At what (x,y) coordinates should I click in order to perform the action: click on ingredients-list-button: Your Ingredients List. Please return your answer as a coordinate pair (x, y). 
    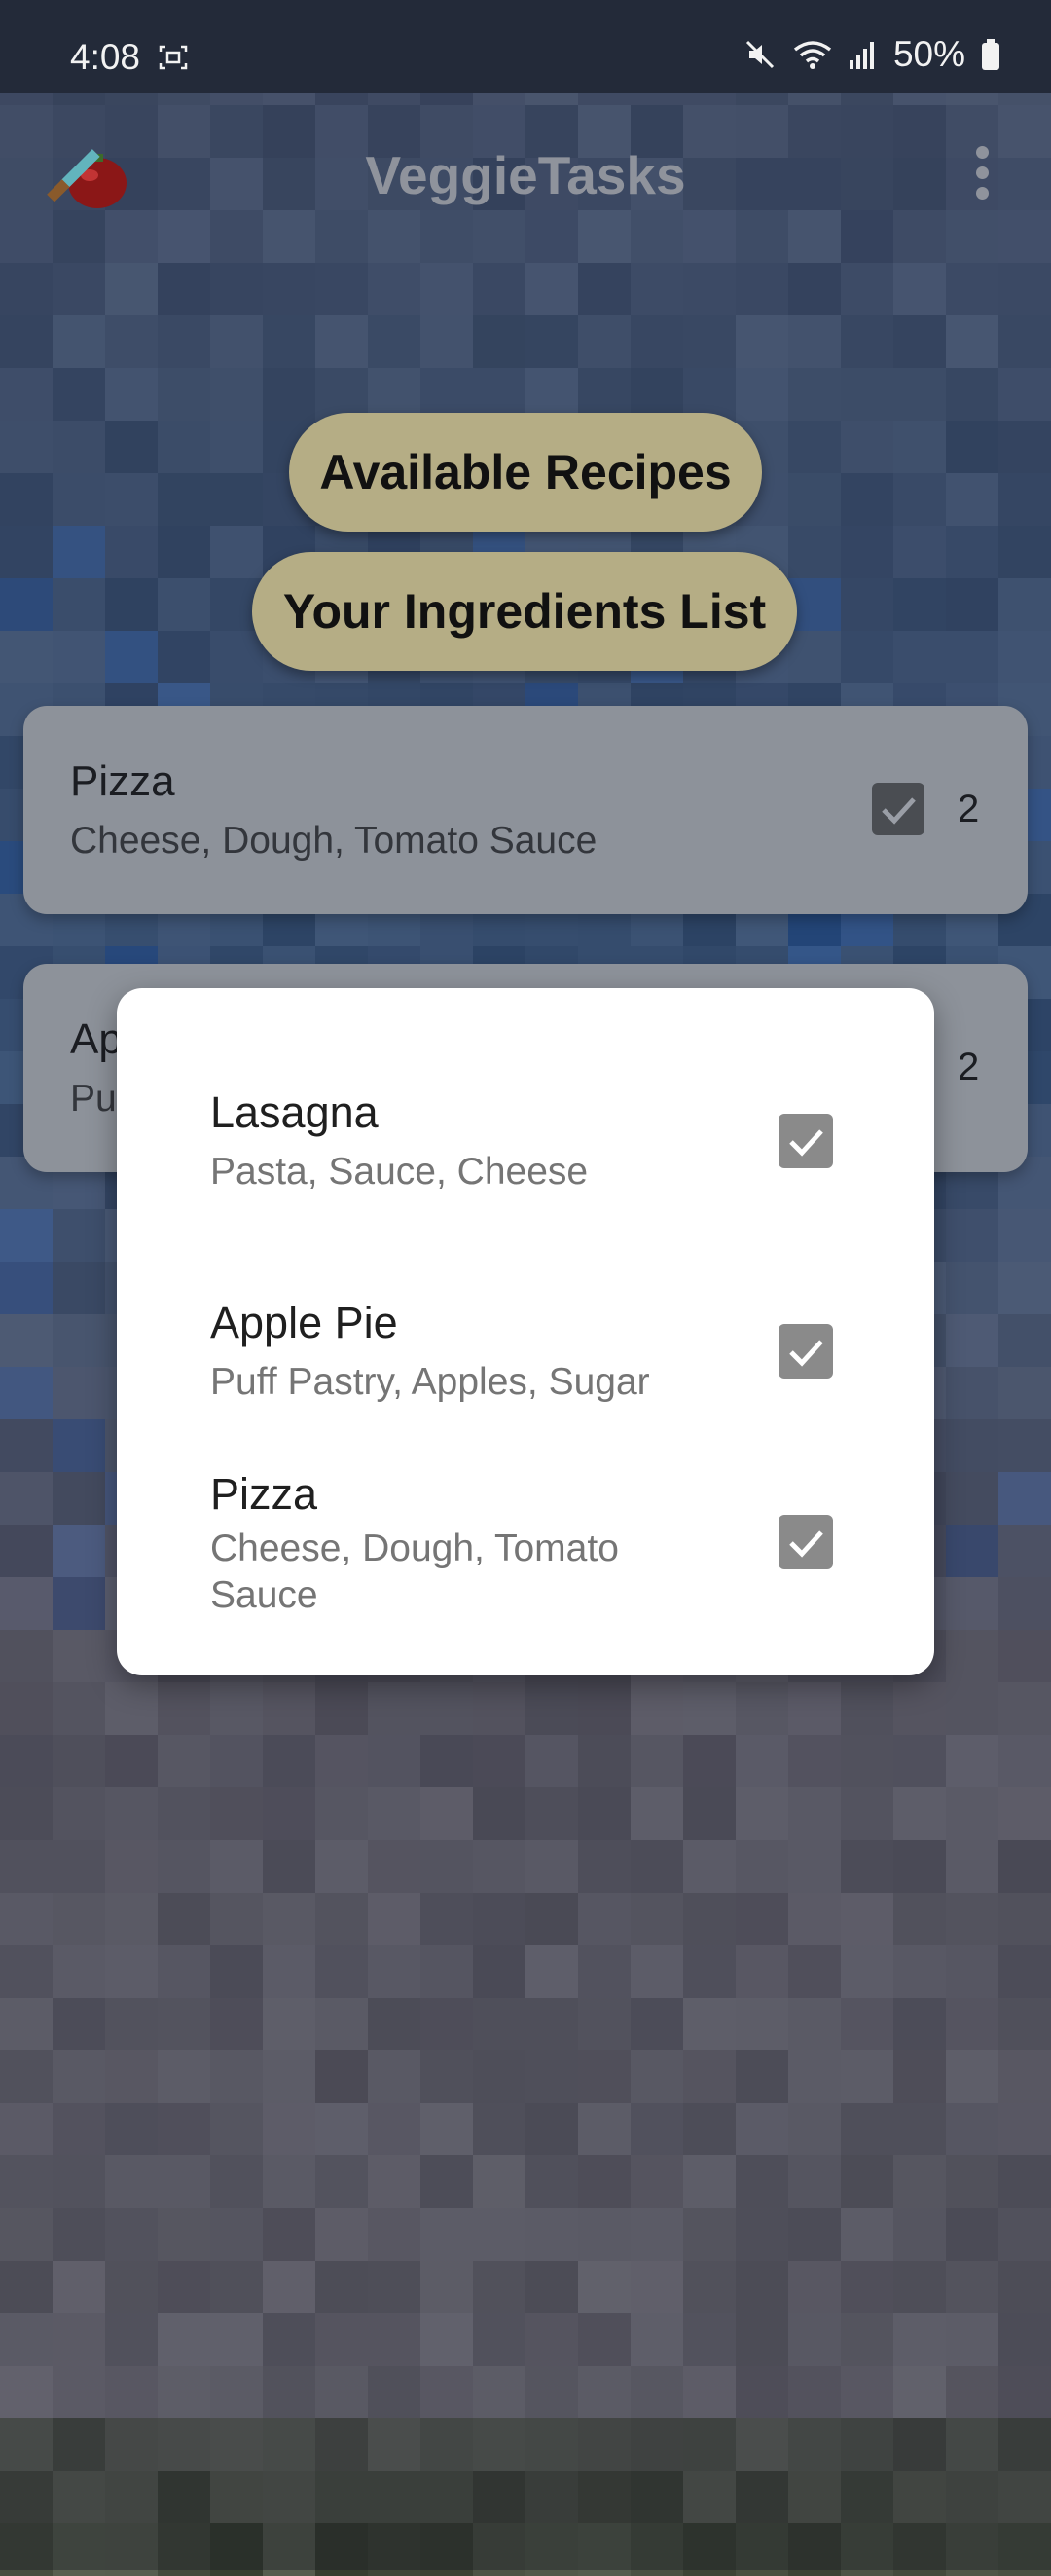
    Looking at the image, I should click on (524, 611).